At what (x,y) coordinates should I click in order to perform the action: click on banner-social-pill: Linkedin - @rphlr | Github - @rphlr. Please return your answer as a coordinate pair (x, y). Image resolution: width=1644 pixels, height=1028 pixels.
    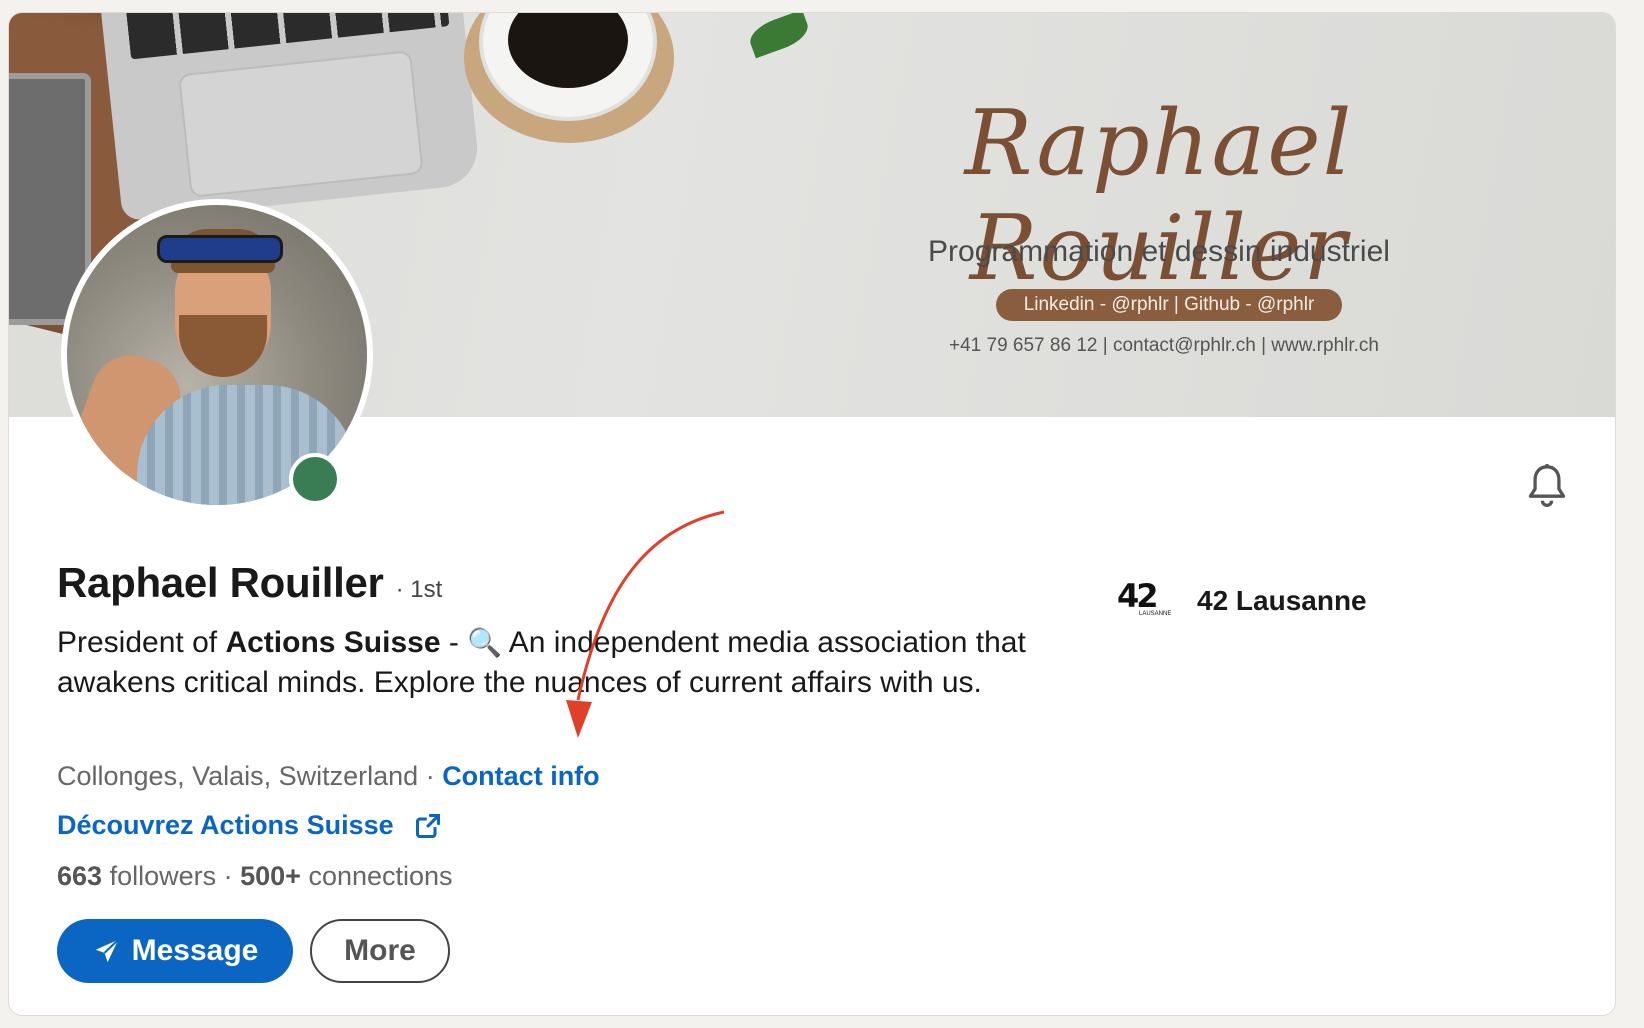
    Looking at the image, I should click on (1169, 305).